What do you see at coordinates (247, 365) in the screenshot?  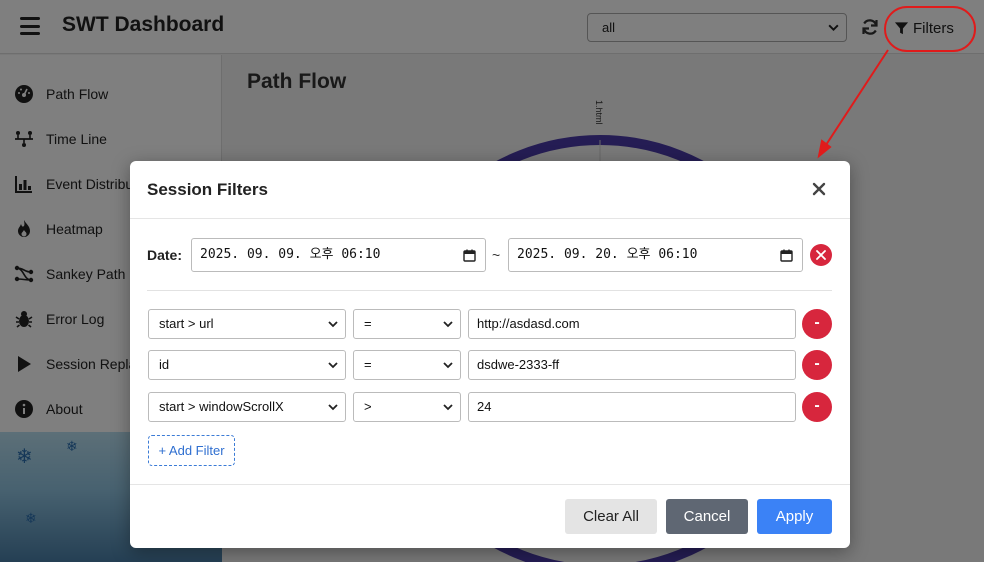 I see `filter-field-select: id` at bounding box center [247, 365].